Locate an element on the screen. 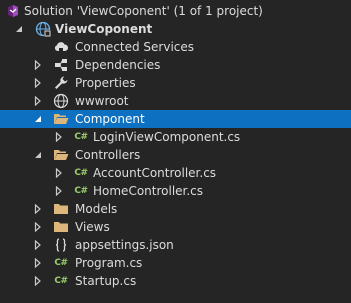  connected-services-icon is located at coordinates (61, 47).